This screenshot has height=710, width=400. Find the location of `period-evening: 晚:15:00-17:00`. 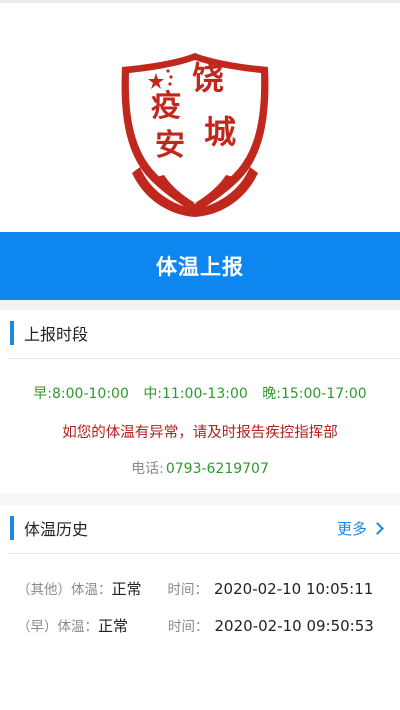

period-evening: 晚:15:00-17:00 is located at coordinates (314, 394).